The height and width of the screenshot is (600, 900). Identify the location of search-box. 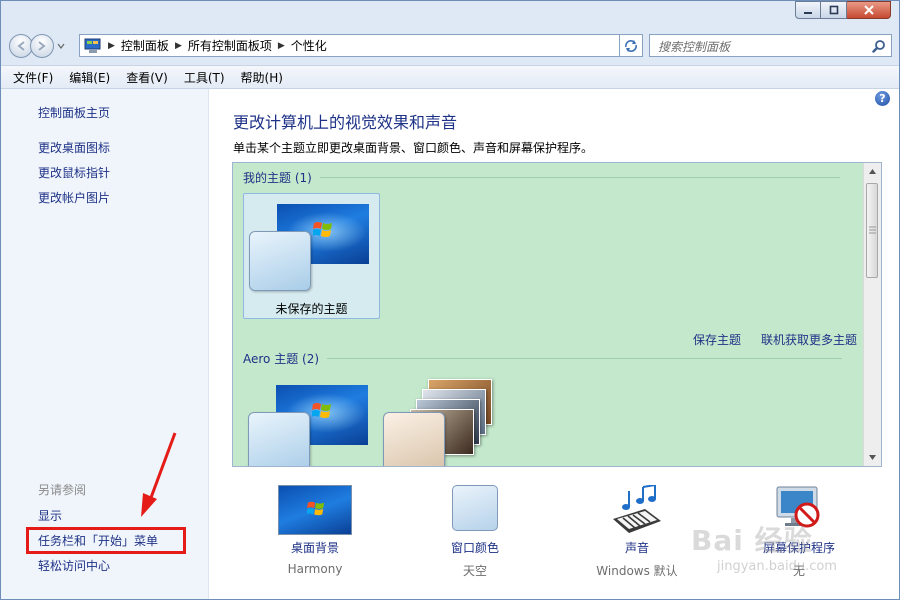
(770, 45).